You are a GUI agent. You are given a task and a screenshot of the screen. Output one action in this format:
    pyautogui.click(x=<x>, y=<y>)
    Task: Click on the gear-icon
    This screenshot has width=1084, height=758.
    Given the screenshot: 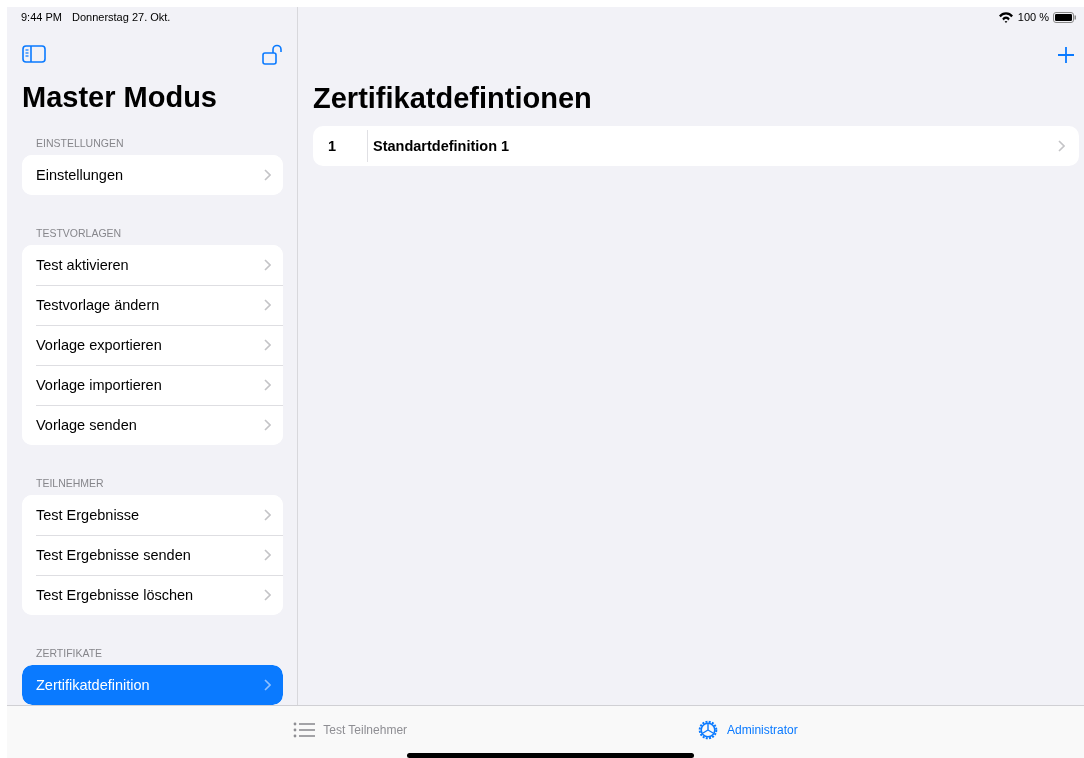 What is the action you would take?
    pyautogui.click(x=708, y=730)
    